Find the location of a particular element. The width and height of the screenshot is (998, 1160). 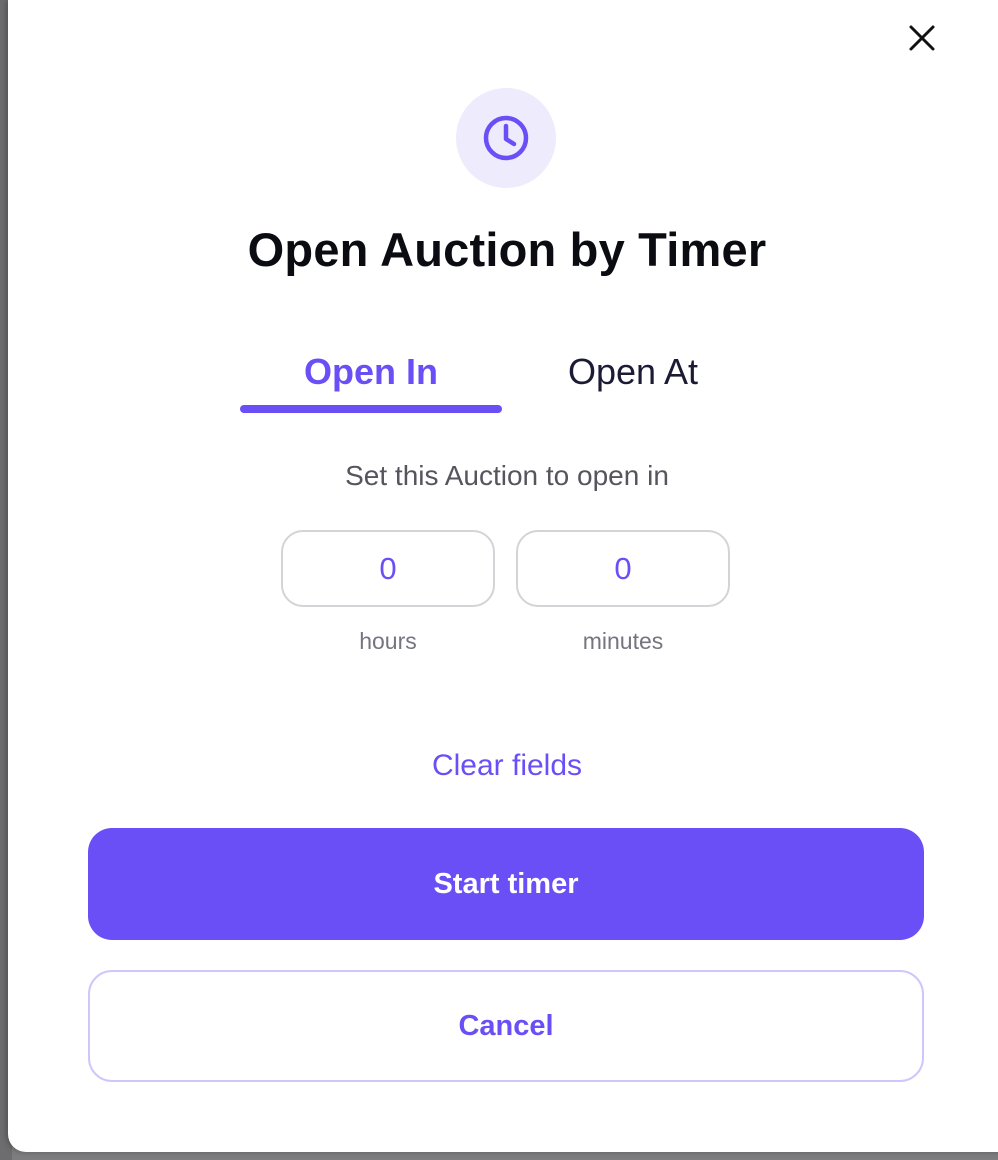

close-button is located at coordinates (922, 38).